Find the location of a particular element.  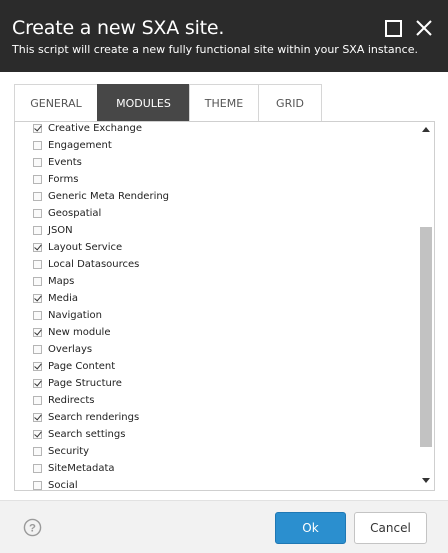

module-item: Social is located at coordinates (55, 484).